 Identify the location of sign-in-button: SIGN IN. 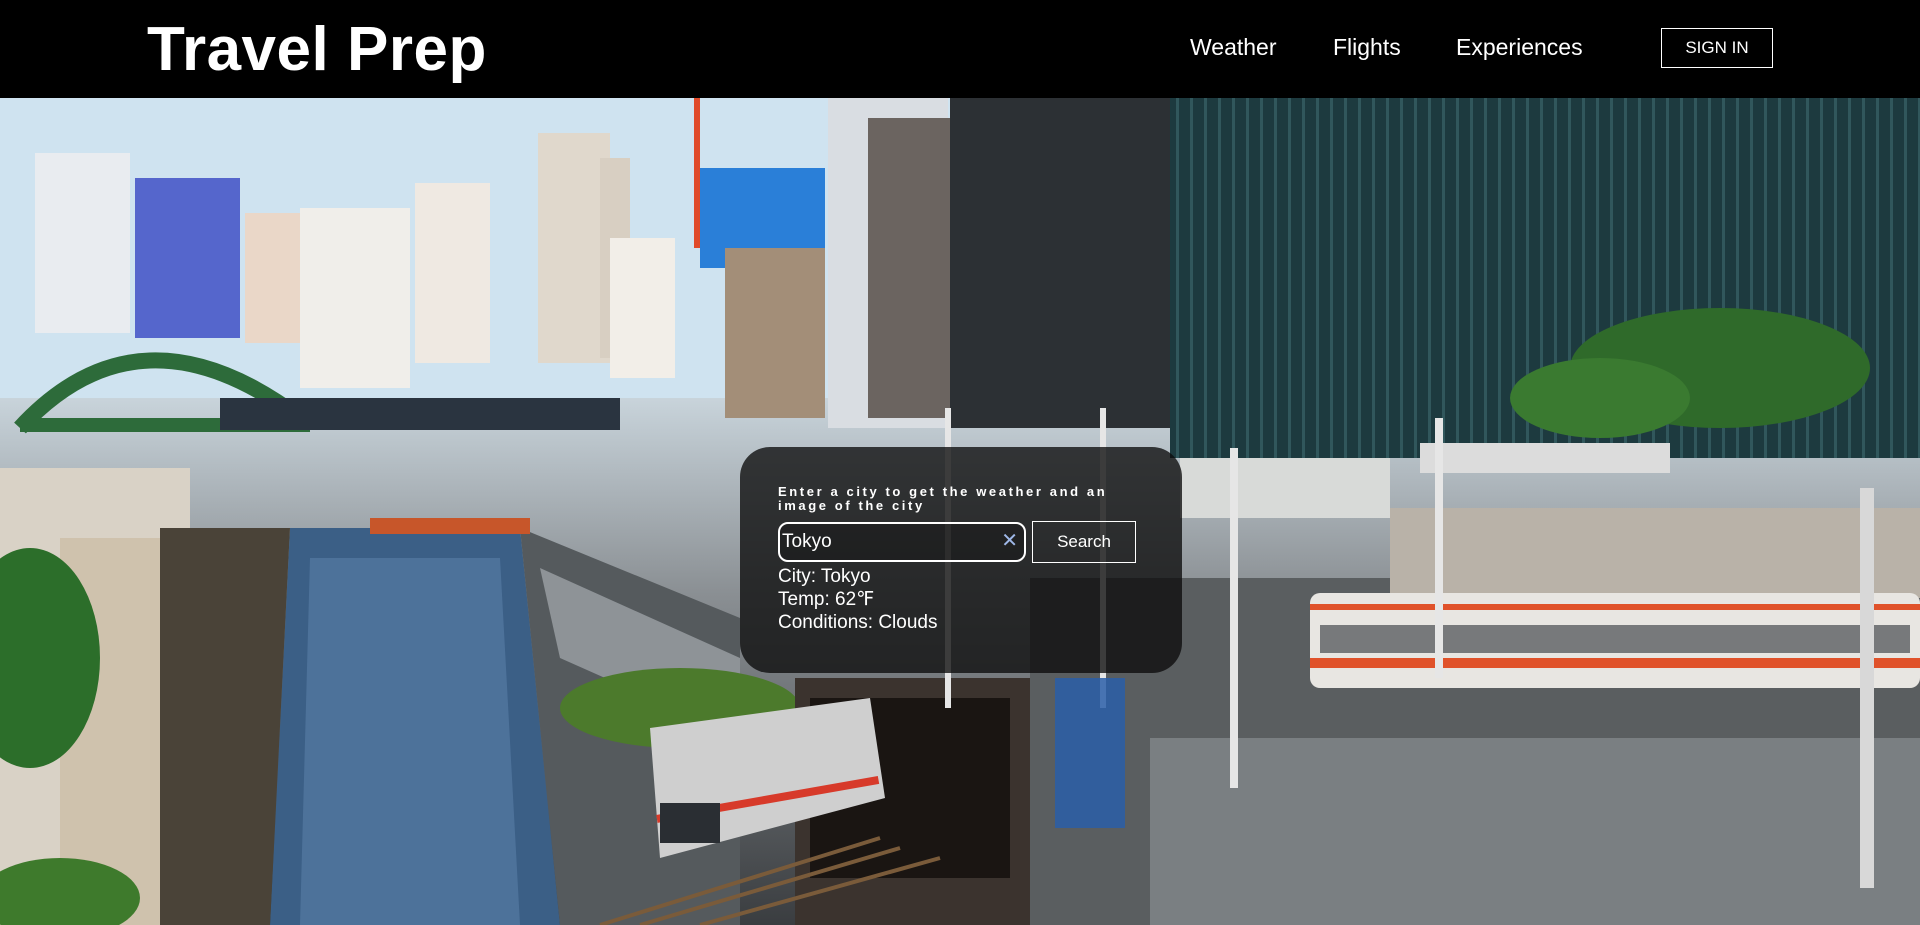
(1717, 48).